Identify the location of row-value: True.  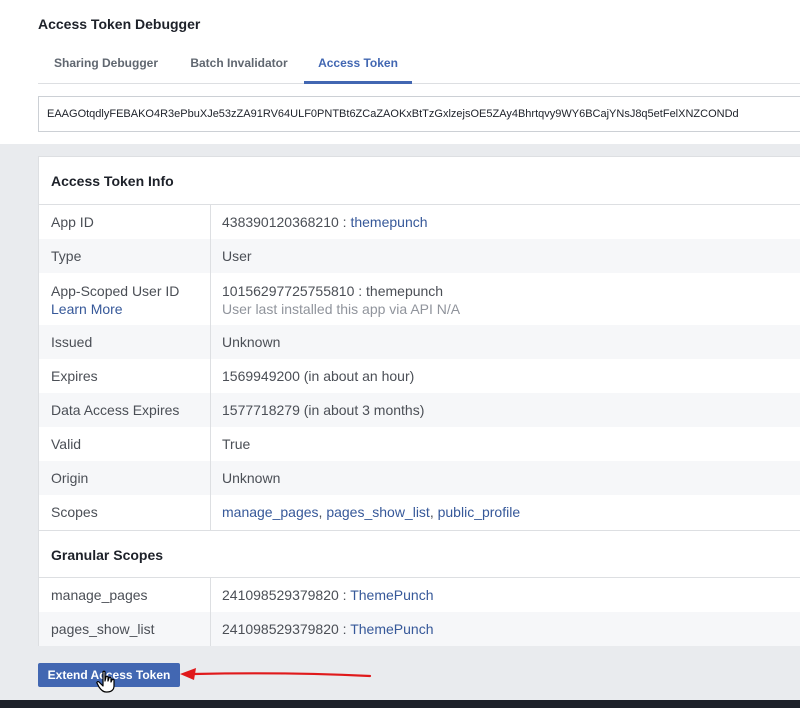
(236, 444).